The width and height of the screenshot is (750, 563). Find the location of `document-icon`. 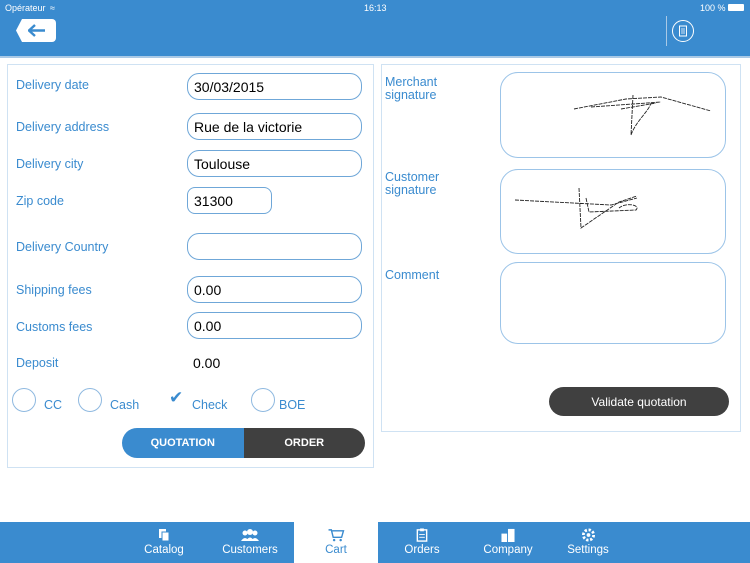

document-icon is located at coordinates (683, 31).